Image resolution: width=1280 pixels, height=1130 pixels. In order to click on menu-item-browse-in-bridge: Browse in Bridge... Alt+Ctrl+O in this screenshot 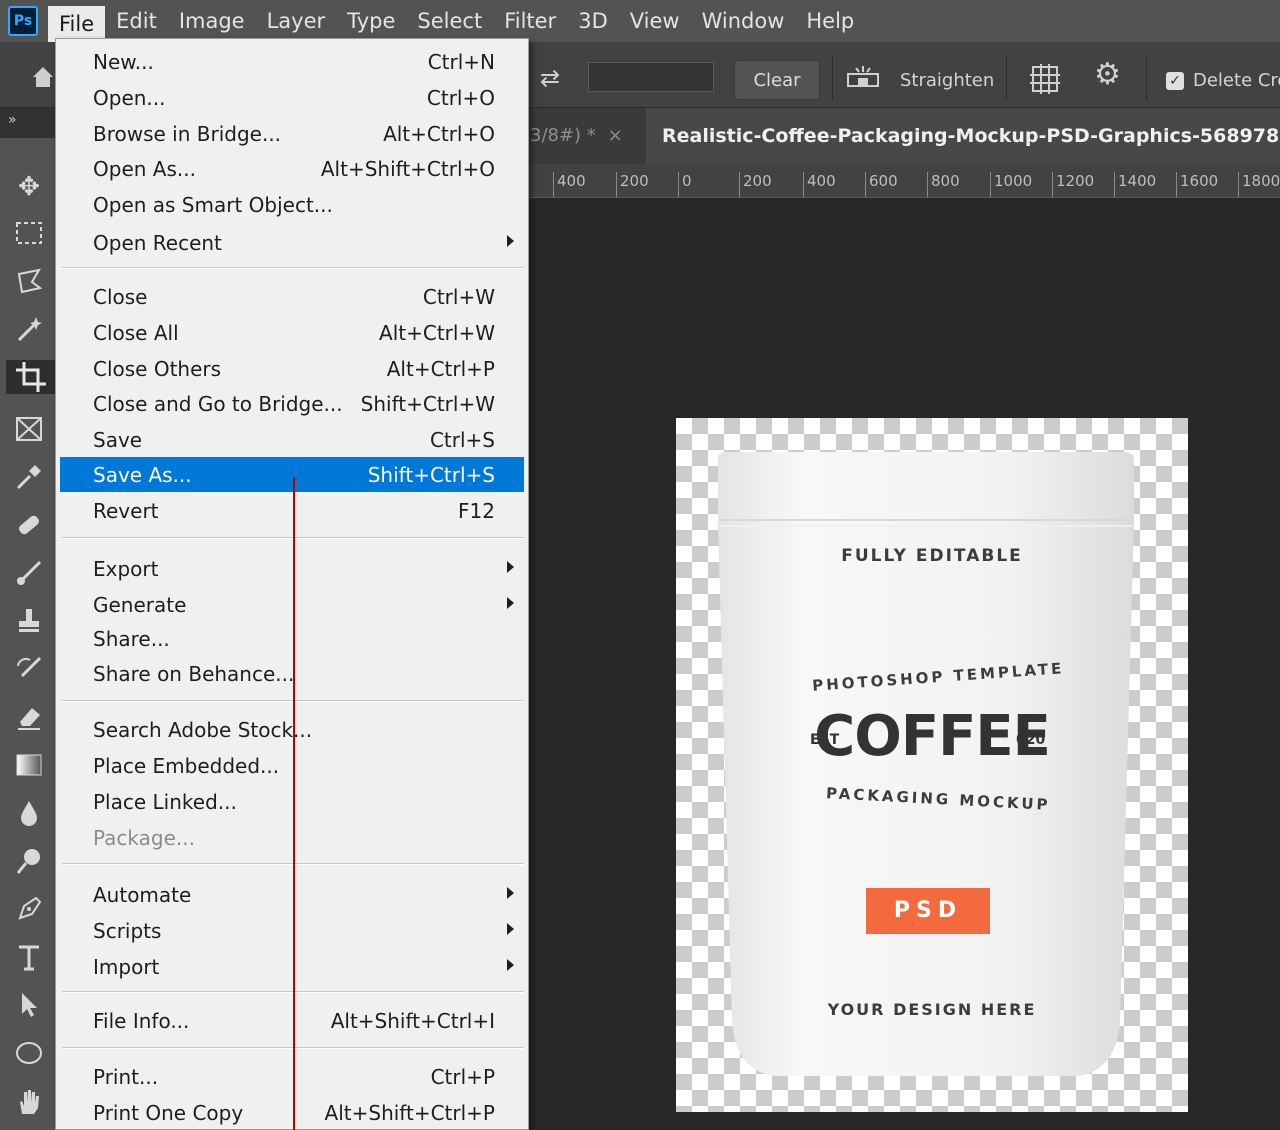, I will do `click(292, 133)`.